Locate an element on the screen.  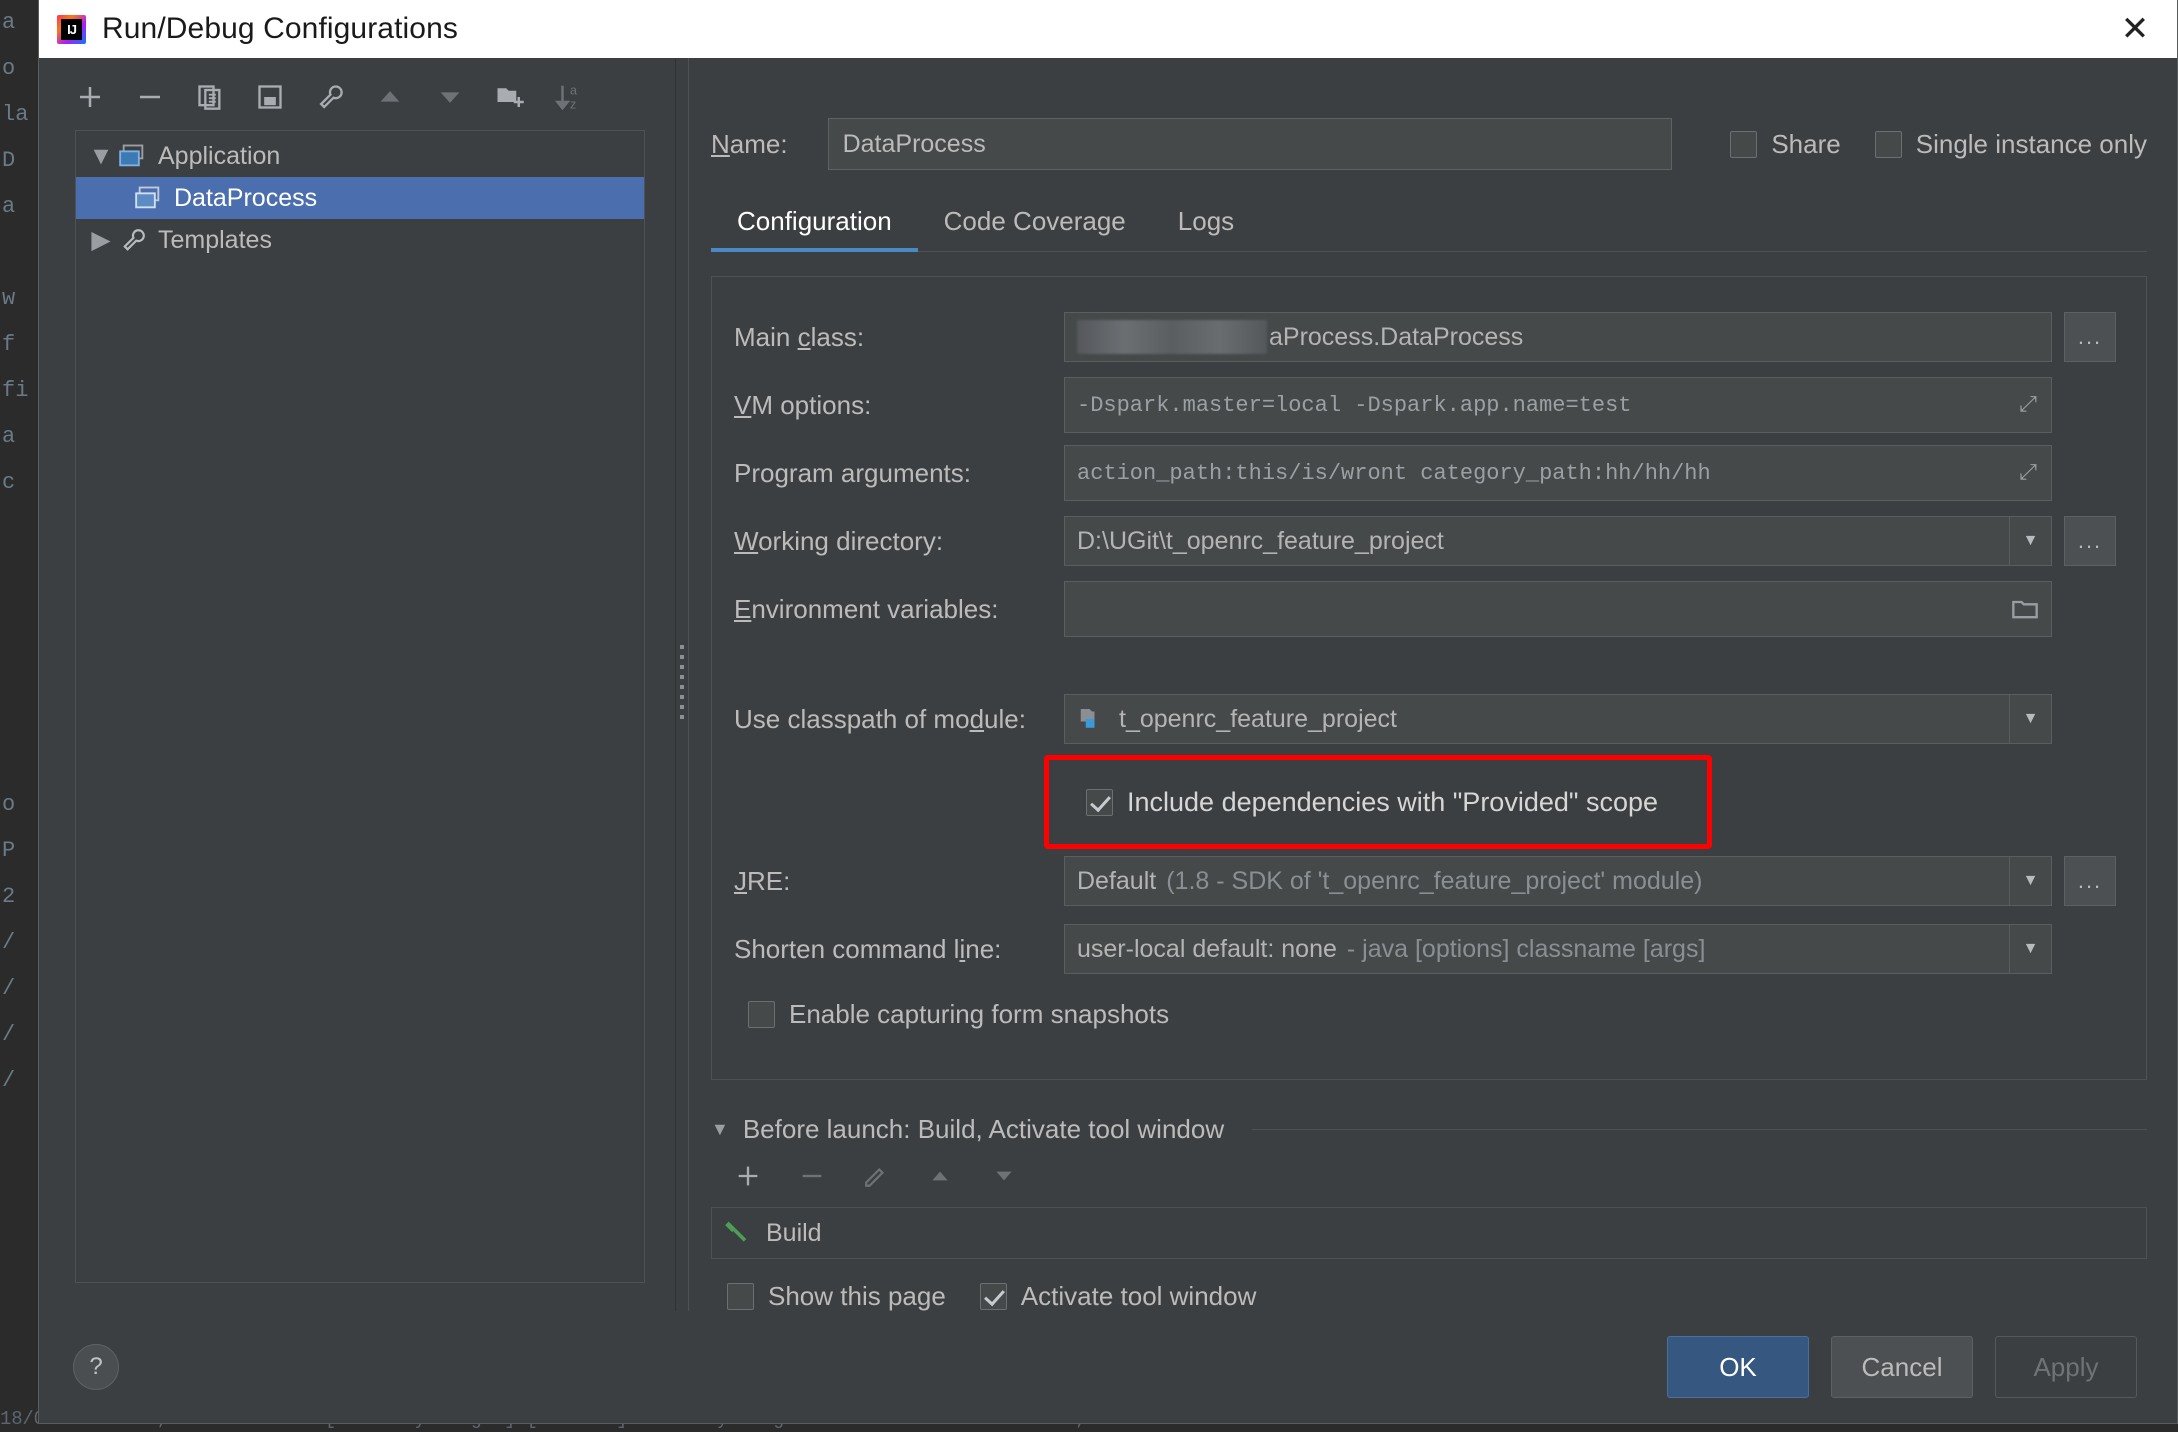
folder-icon is located at coordinates (2025, 609).